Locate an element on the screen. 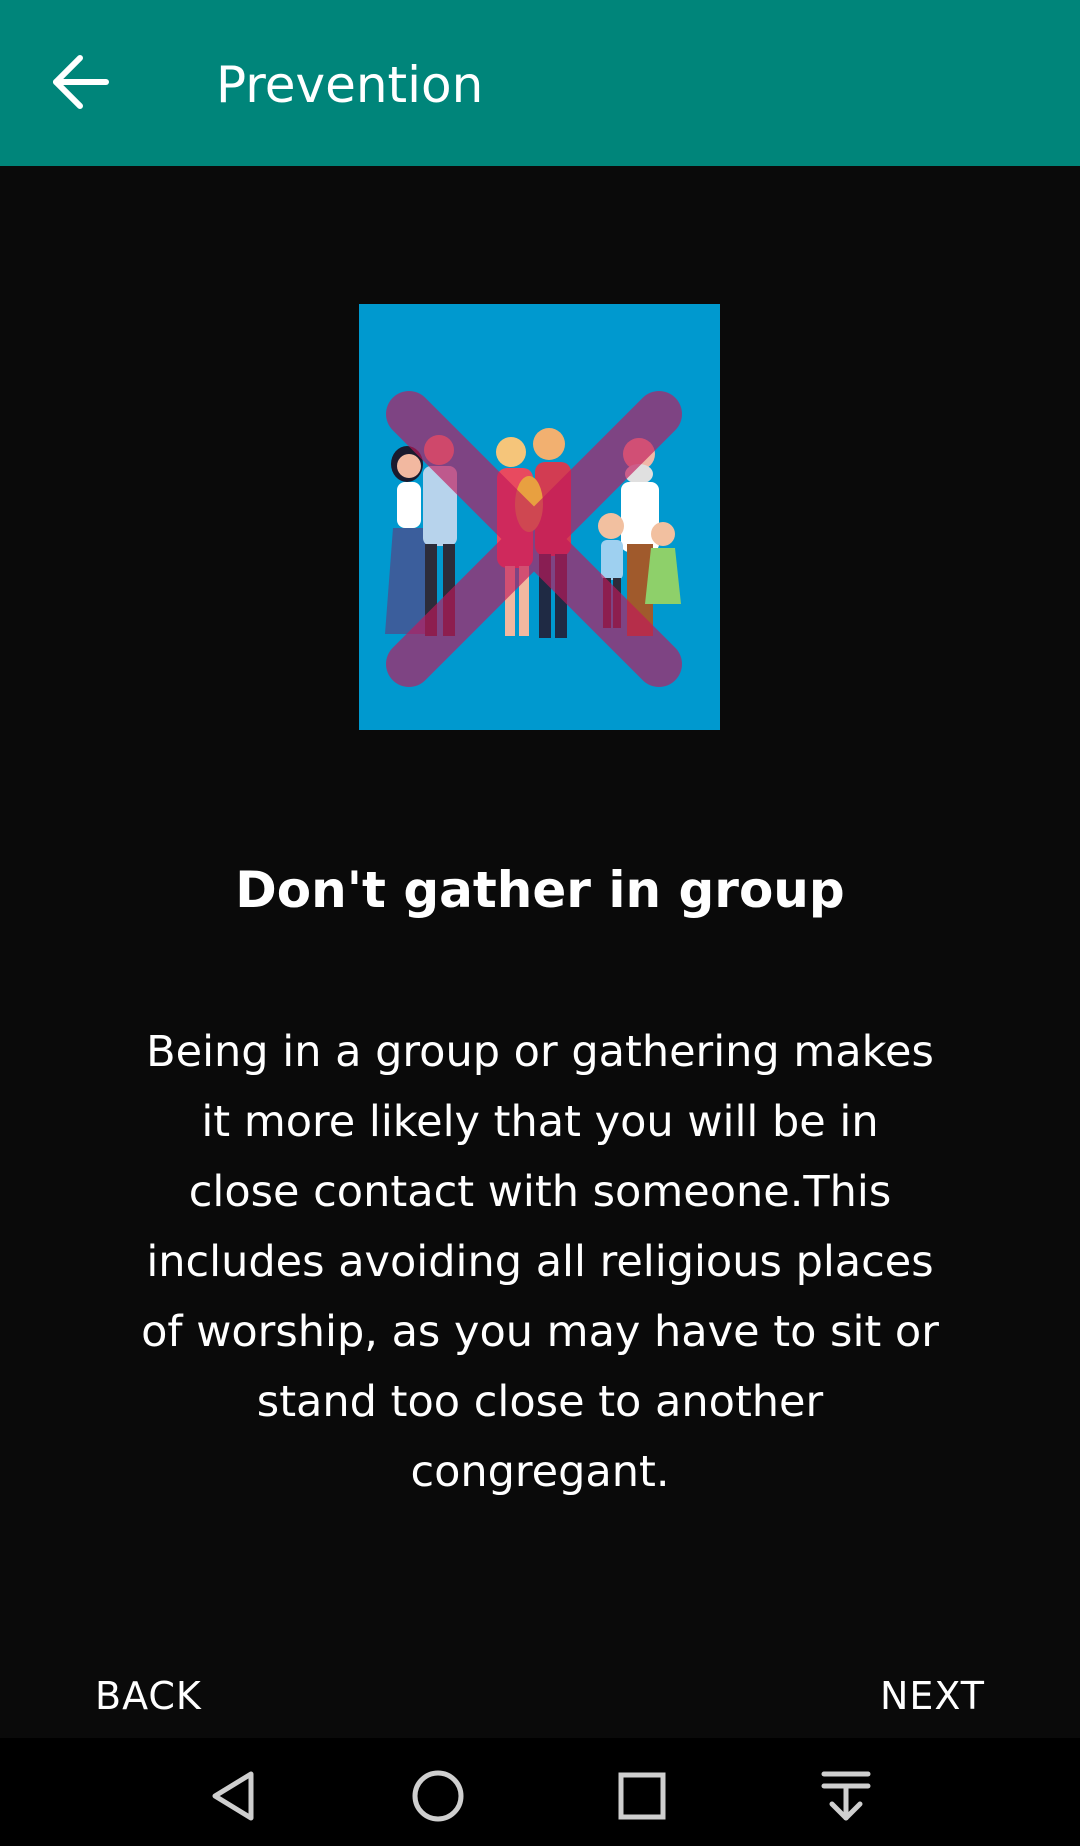 This screenshot has width=1080, height=1846. page-title: Prevention is located at coordinates (350, 85).